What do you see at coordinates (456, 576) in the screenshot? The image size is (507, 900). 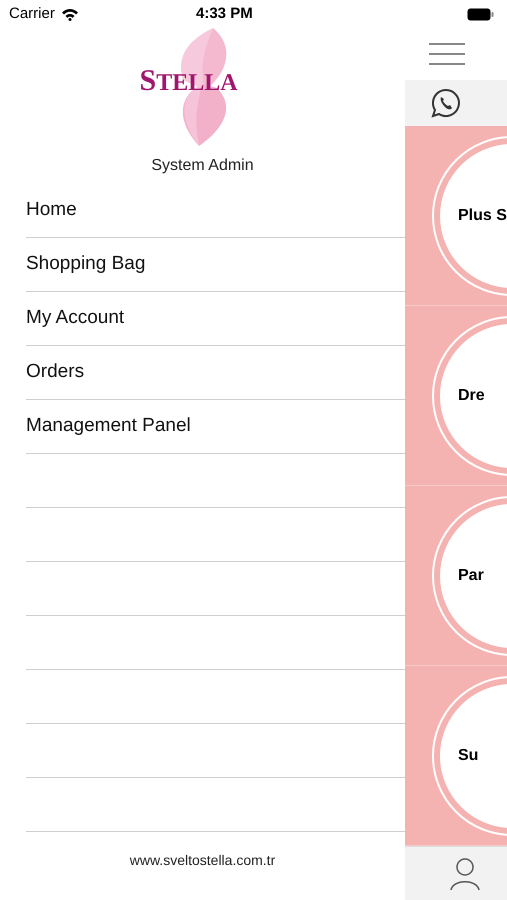 I see `category-tile: Par` at bounding box center [456, 576].